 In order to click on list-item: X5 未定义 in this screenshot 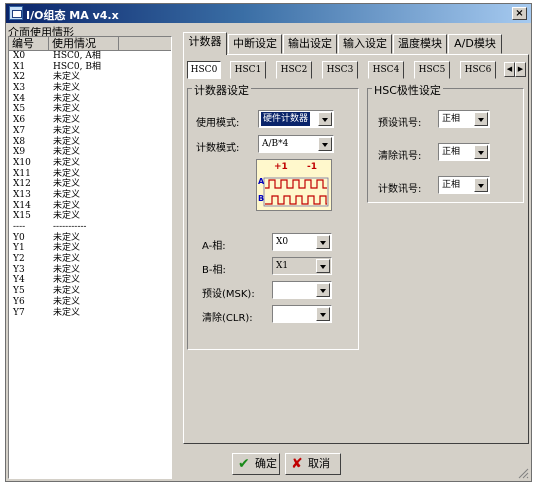, I will do `click(90, 109)`.